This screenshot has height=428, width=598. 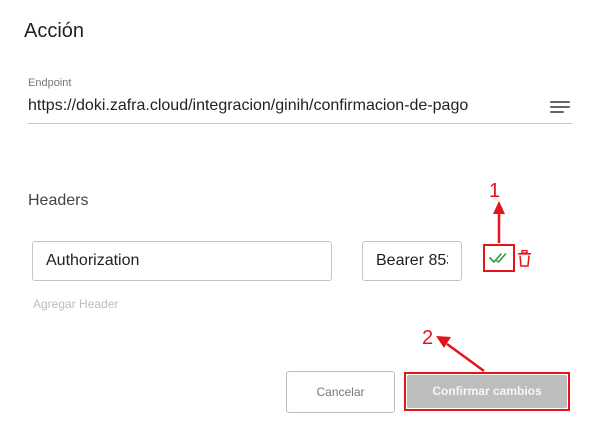 What do you see at coordinates (340, 392) in the screenshot?
I see `cancel-button: Cancelar` at bounding box center [340, 392].